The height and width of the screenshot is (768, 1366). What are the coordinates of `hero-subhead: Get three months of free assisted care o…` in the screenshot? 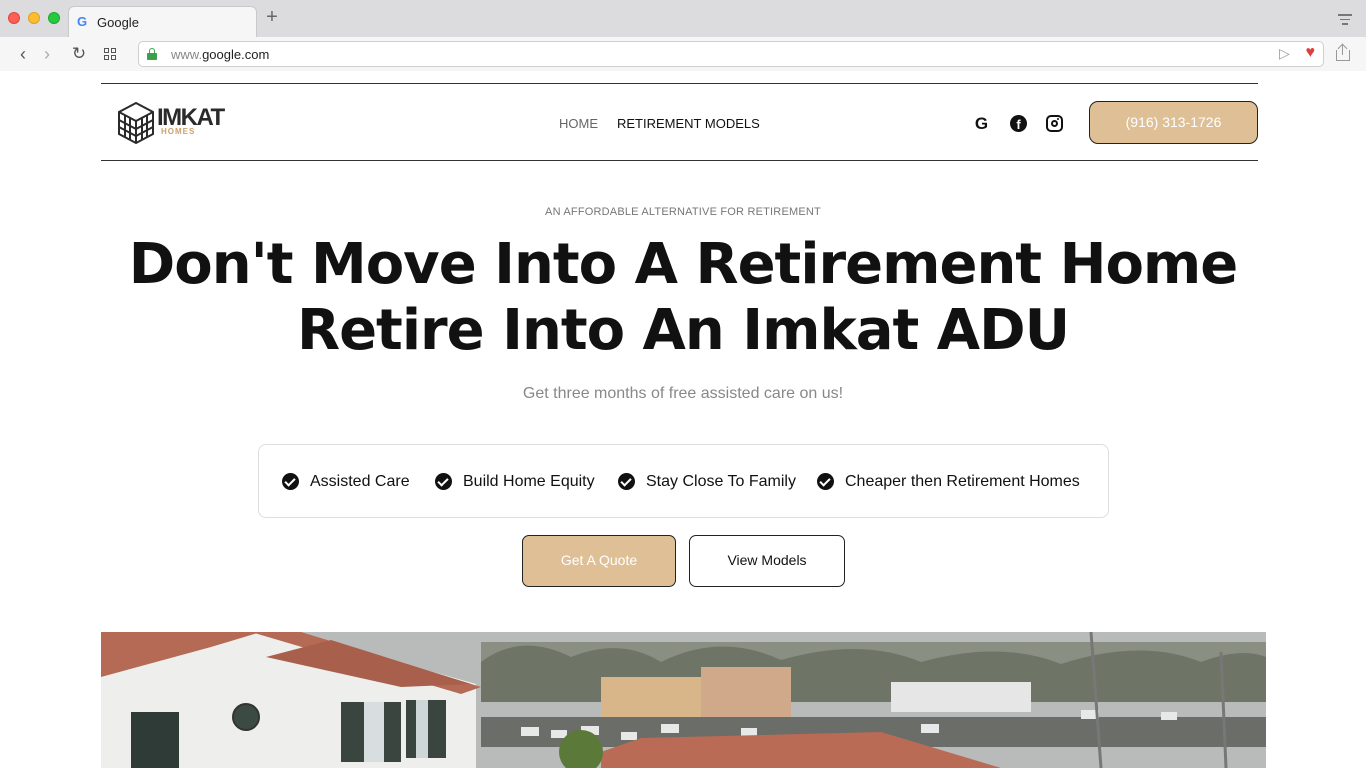 It's located at (683, 393).